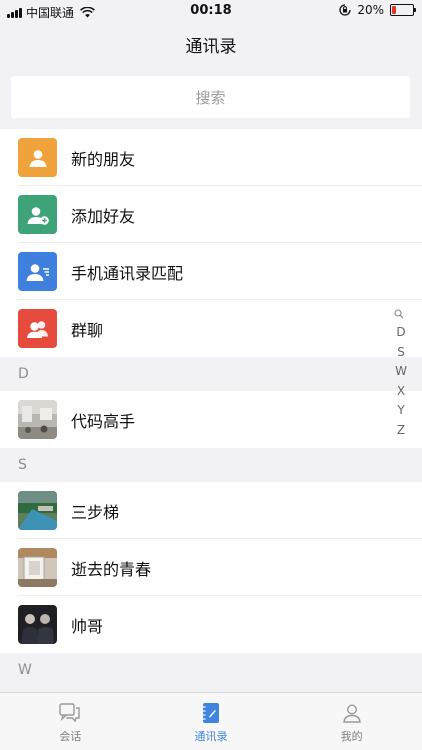 This screenshot has height=750, width=422. I want to click on battery-level, so click(394, 10).